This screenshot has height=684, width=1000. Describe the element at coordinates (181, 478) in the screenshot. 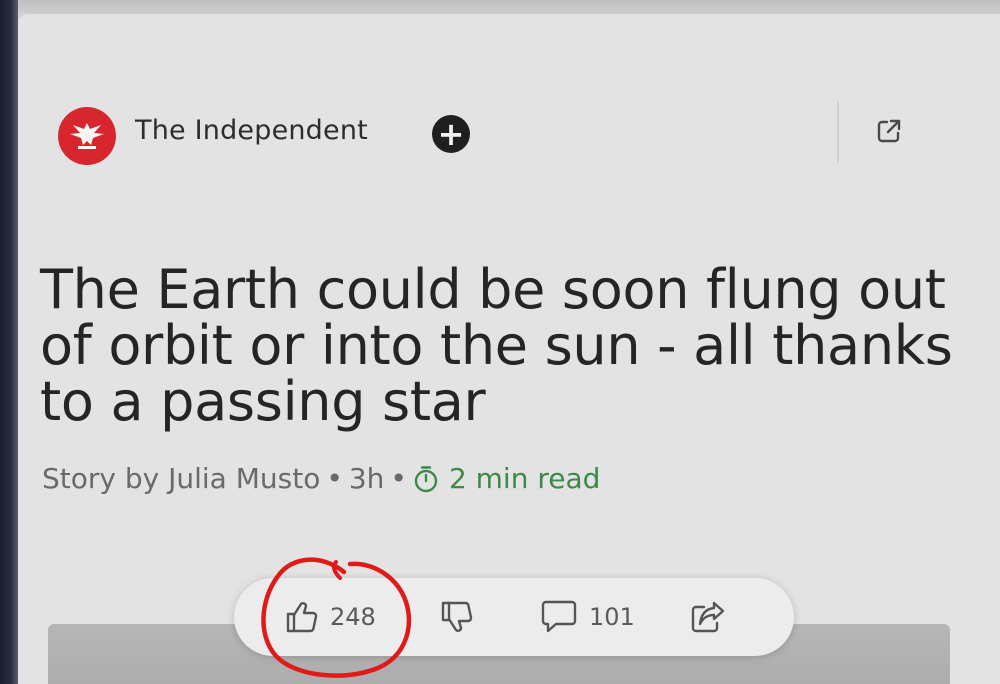

I see `byline: Story by Julia Musto` at that location.